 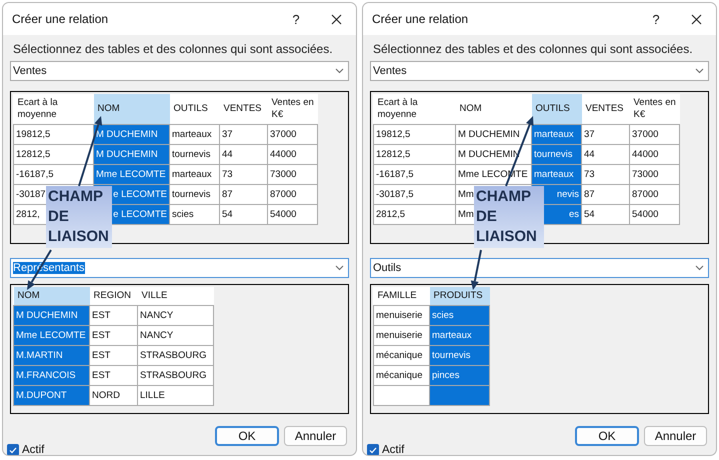 I want to click on table-dropdown: Représentants, so click(x=179, y=268).